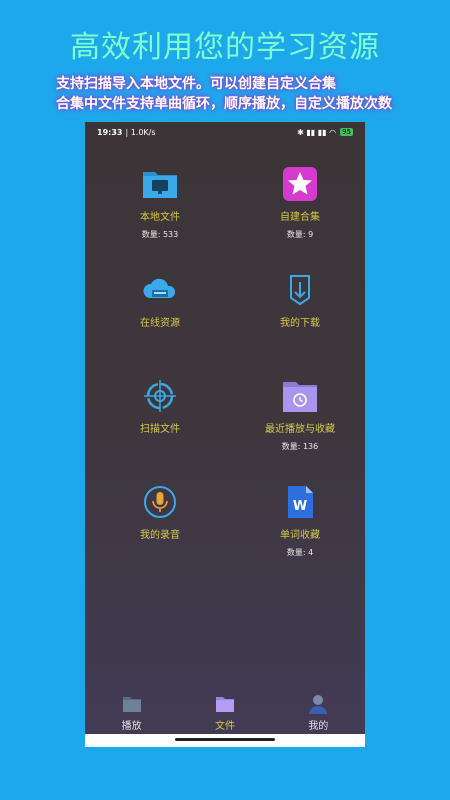 This screenshot has height=800, width=450. Describe the element at coordinates (224, 704) in the screenshot. I see `folder-icon` at that location.